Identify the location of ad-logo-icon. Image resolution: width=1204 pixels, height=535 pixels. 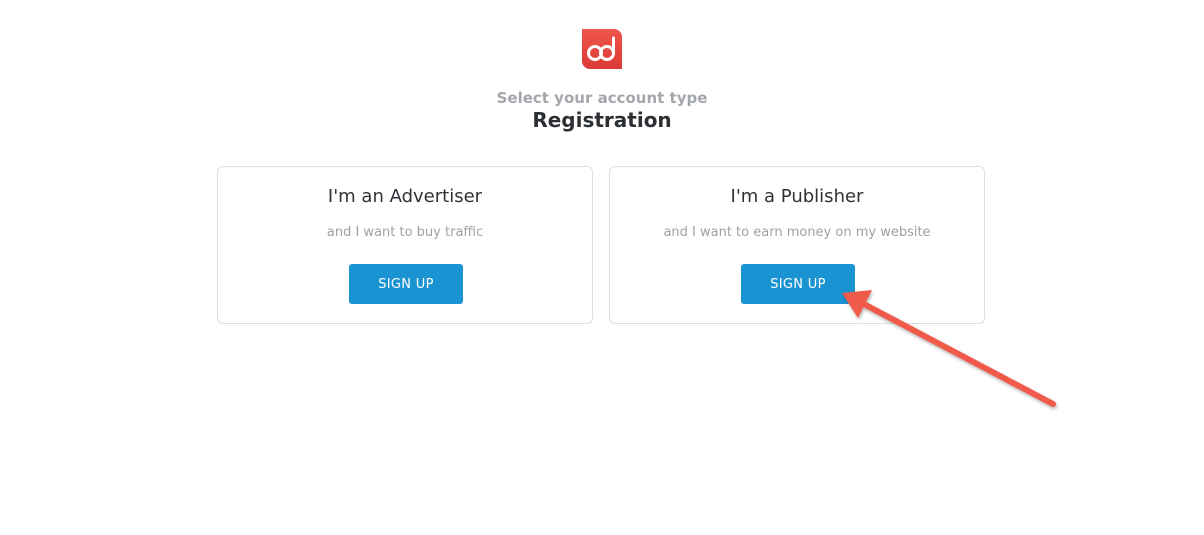
(602, 49).